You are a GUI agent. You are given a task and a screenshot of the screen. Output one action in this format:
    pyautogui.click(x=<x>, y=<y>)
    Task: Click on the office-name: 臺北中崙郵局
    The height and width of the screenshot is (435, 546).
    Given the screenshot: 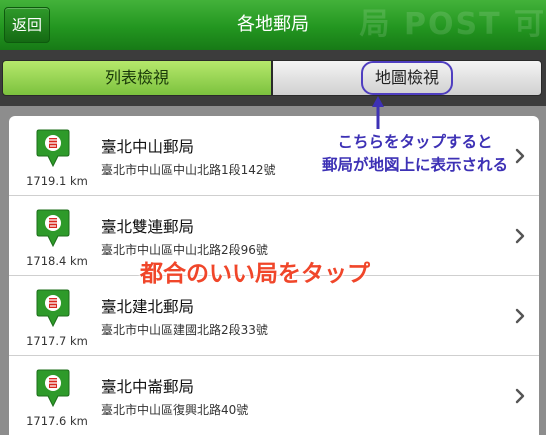 What is the action you would take?
    pyautogui.click(x=148, y=387)
    